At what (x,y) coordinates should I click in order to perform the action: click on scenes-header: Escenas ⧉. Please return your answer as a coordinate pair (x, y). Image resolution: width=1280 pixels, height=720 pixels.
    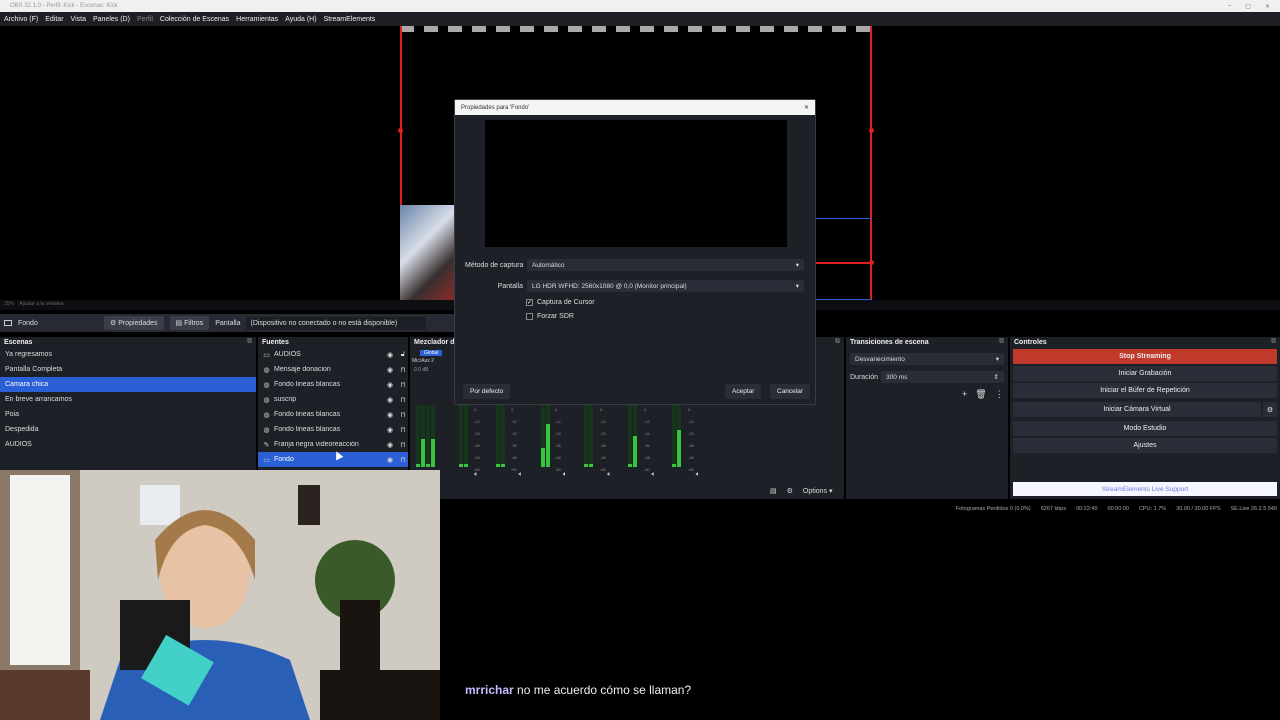
    Looking at the image, I should click on (128, 342).